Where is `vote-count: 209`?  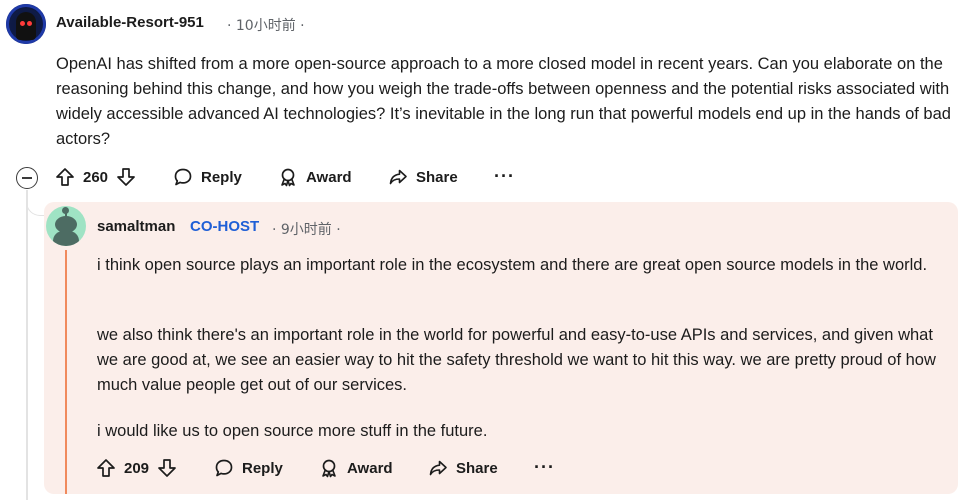
vote-count: 209 is located at coordinates (137, 468).